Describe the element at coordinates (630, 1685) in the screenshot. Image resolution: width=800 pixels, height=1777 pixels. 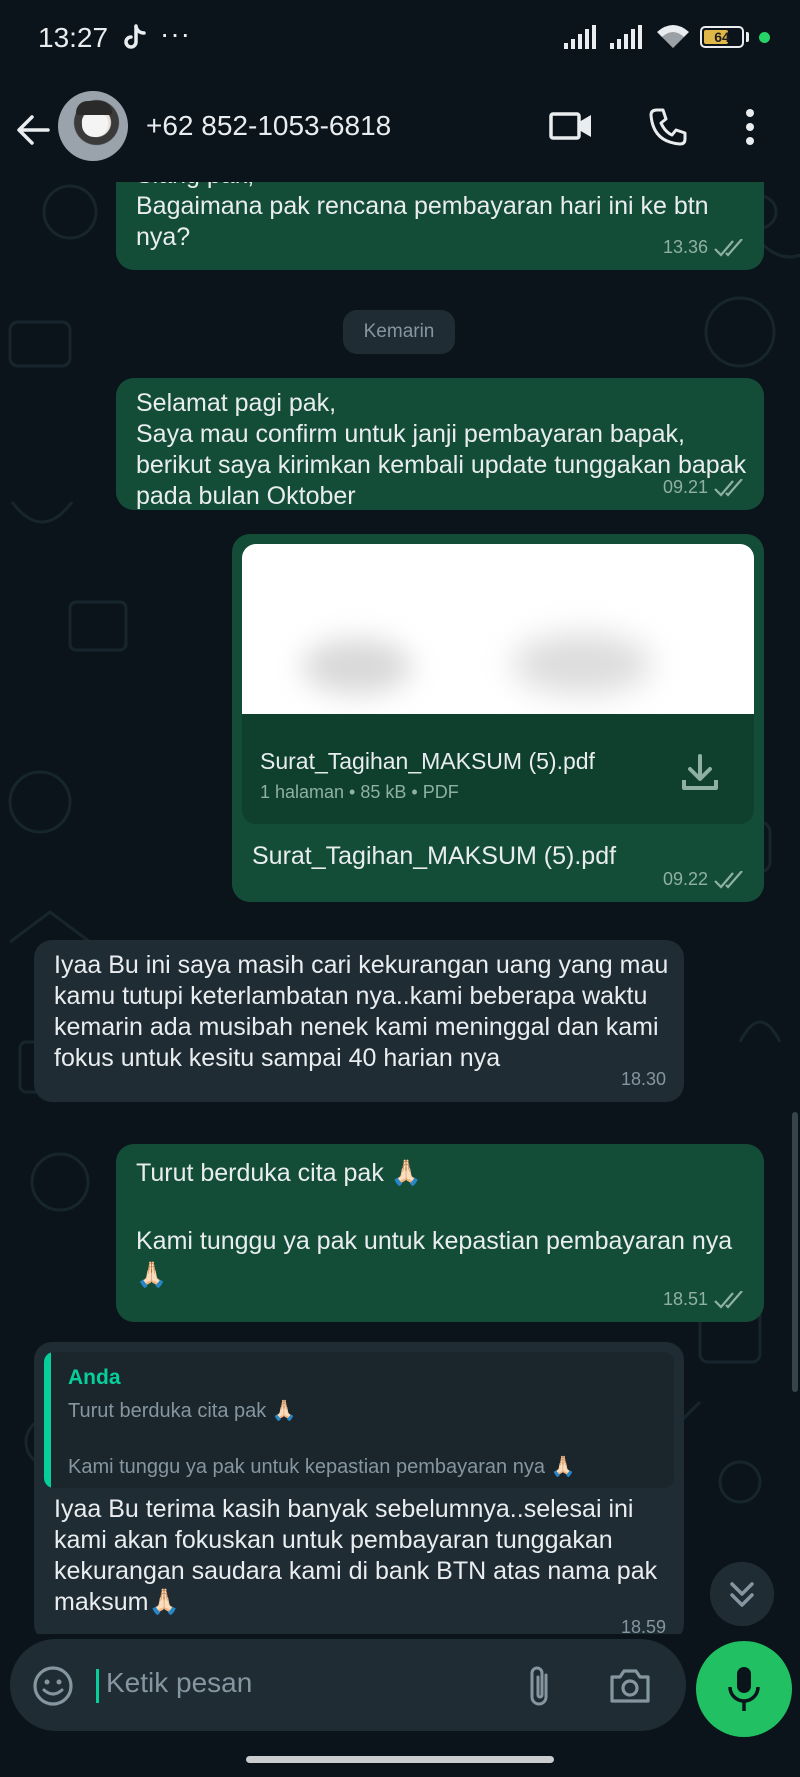
I see `camera-icon` at that location.